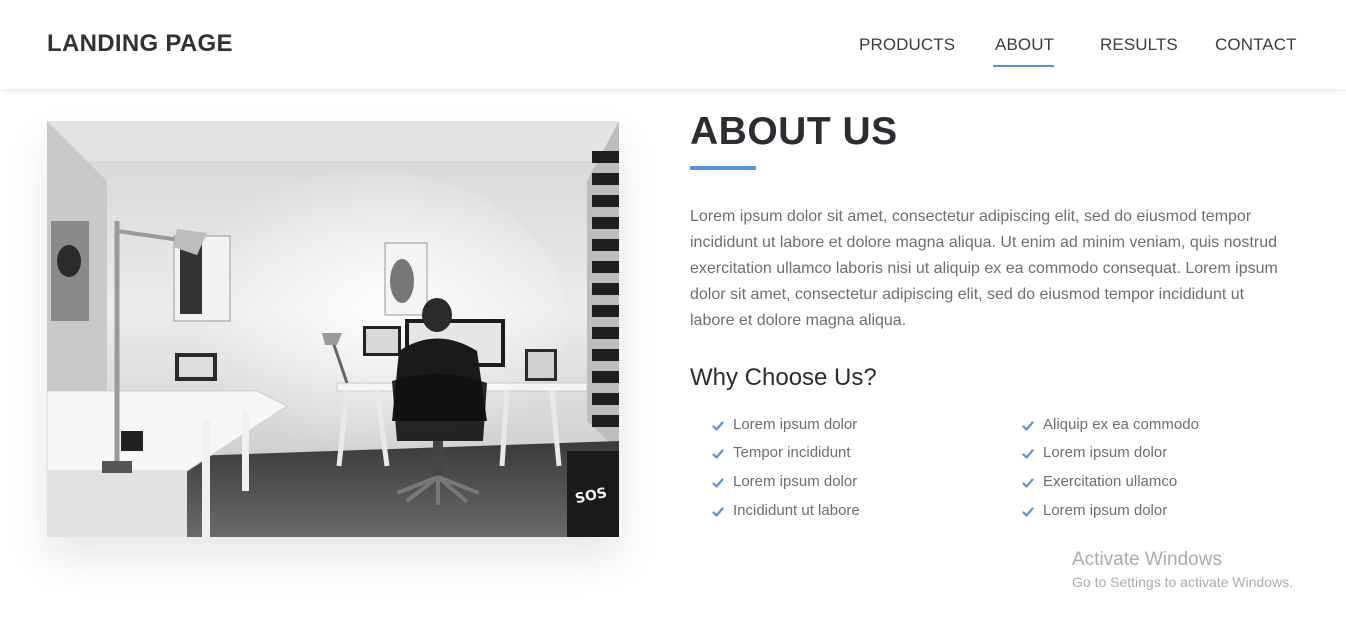 The height and width of the screenshot is (620, 1346). I want to click on nav-link-contact: CONTACT, so click(1256, 45).